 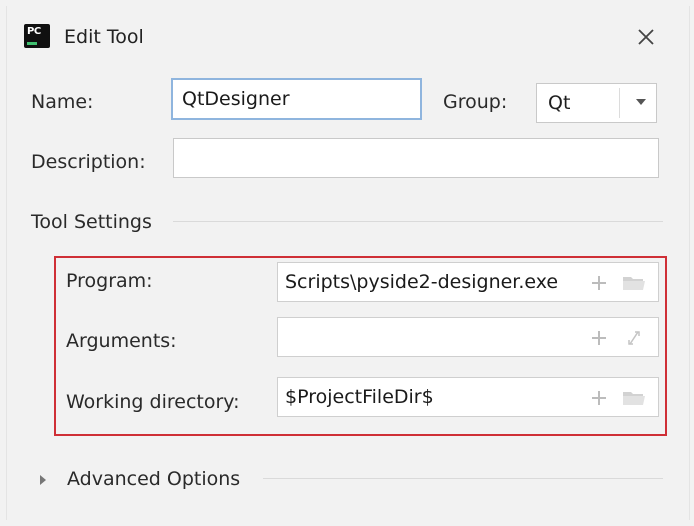 What do you see at coordinates (121, 341) in the screenshot?
I see `arguments-label: Arguments:` at bounding box center [121, 341].